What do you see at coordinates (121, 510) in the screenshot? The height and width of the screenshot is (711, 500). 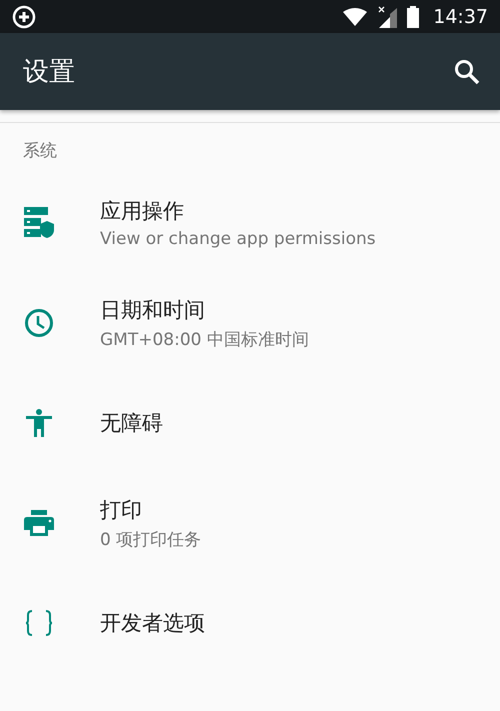 I see `item-title: 打印` at bounding box center [121, 510].